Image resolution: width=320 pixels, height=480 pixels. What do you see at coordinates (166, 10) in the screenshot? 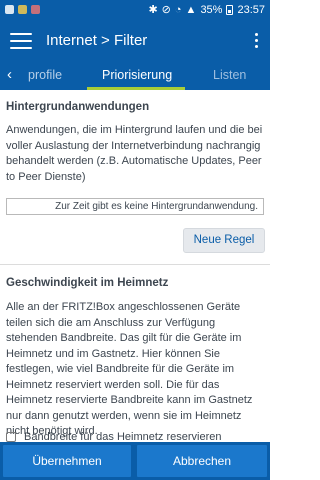
I see `mute-icon: ⊘` at bounding box center [166, 10].